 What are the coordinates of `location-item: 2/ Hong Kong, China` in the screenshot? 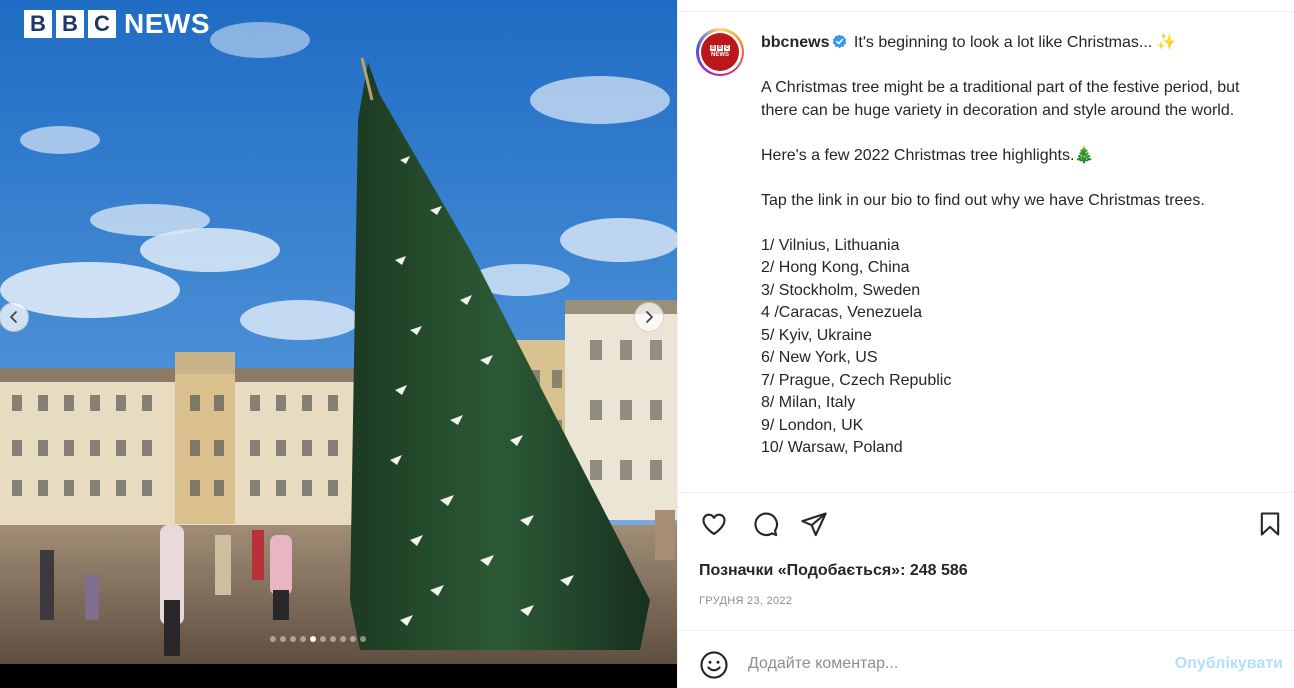 It's located at (835, 267).